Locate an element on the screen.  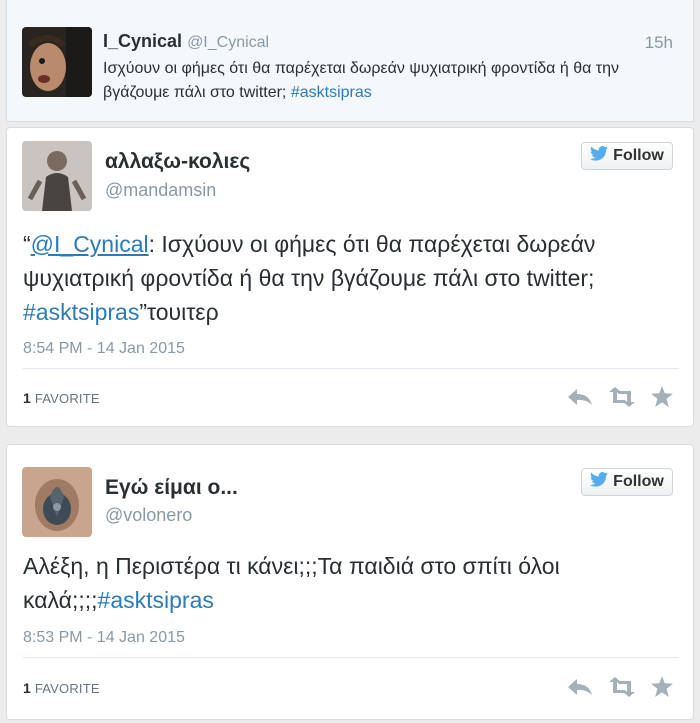
author-handle: @volonero is located at coordinates (148, 515).